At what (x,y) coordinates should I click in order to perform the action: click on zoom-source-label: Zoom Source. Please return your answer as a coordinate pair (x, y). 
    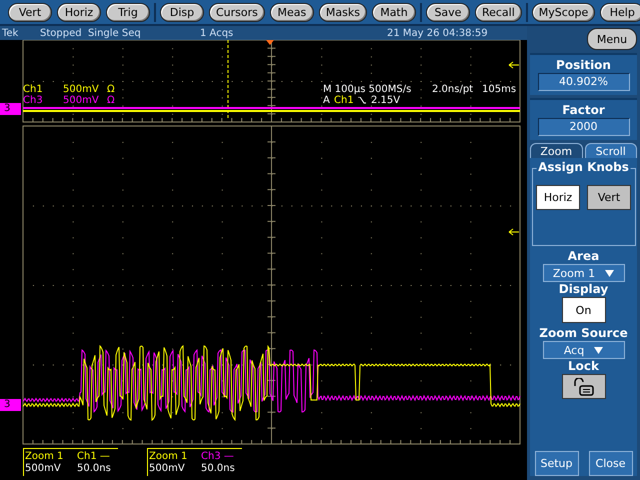
    Looking at the image, I should click on (583, 333).